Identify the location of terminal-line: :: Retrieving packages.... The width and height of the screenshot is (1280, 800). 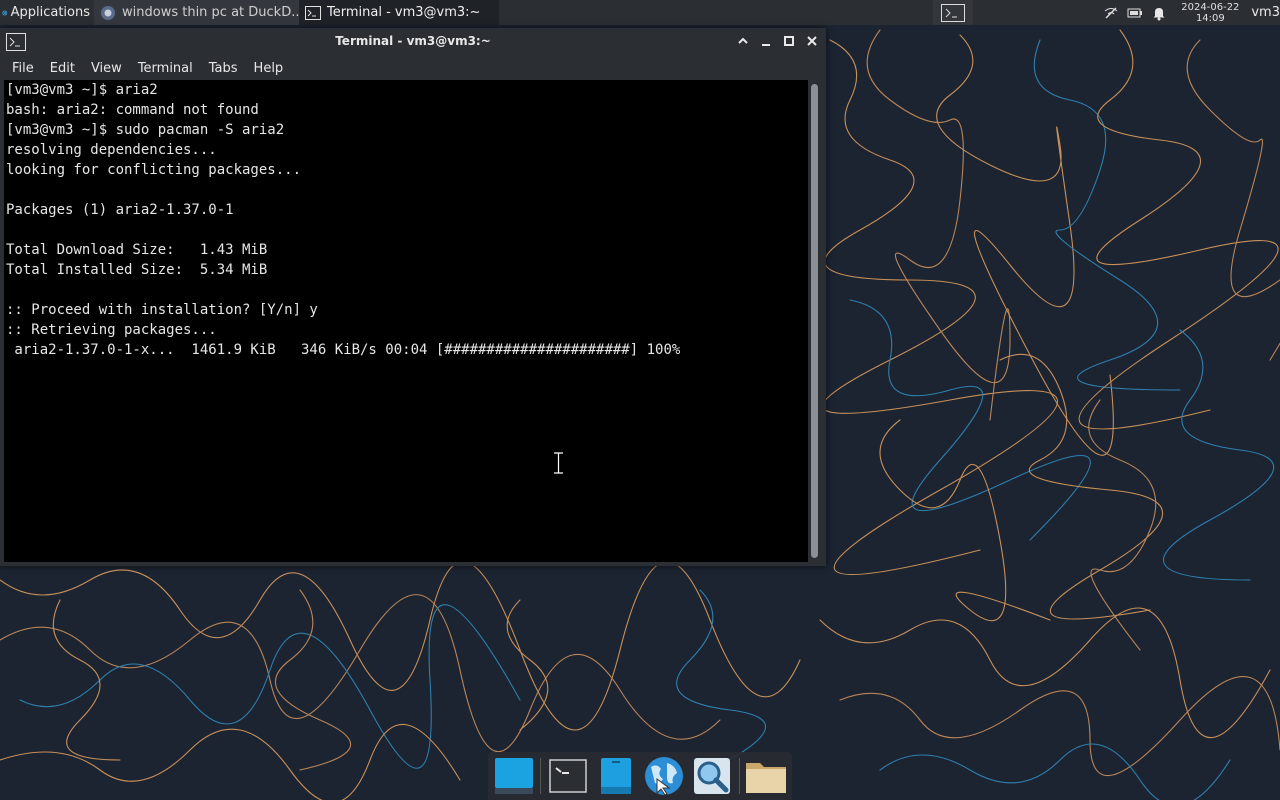
(111, 330).